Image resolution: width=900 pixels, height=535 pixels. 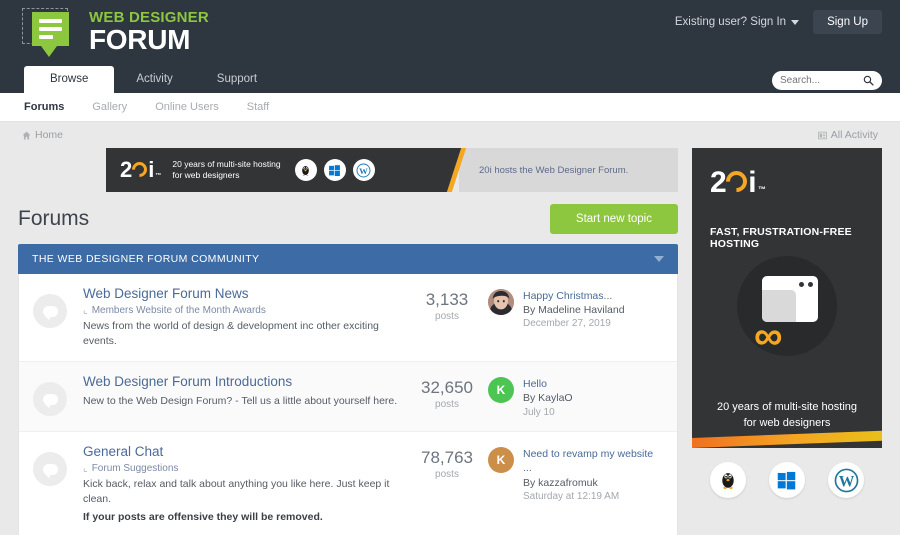 What do you see at coordinates (140, 39) in the screenshot?
I see `logo-line-2: FORUM` at bounding box center [140, 39].